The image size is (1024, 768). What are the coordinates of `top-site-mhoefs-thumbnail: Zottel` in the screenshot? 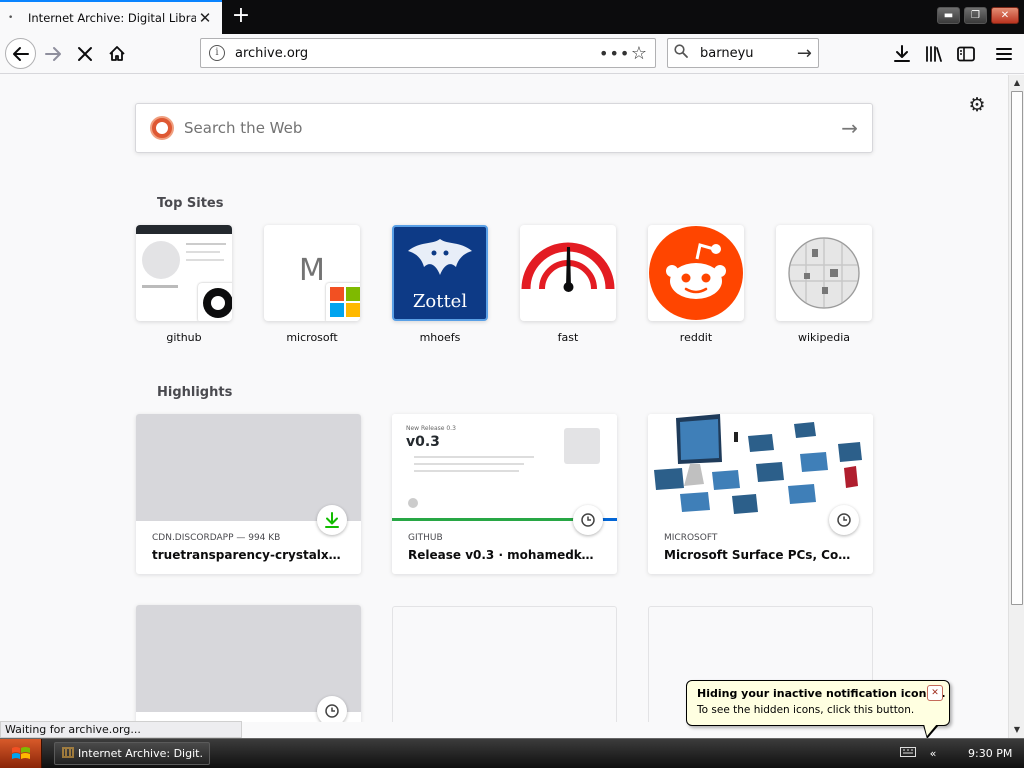 It's located at (440, 273).